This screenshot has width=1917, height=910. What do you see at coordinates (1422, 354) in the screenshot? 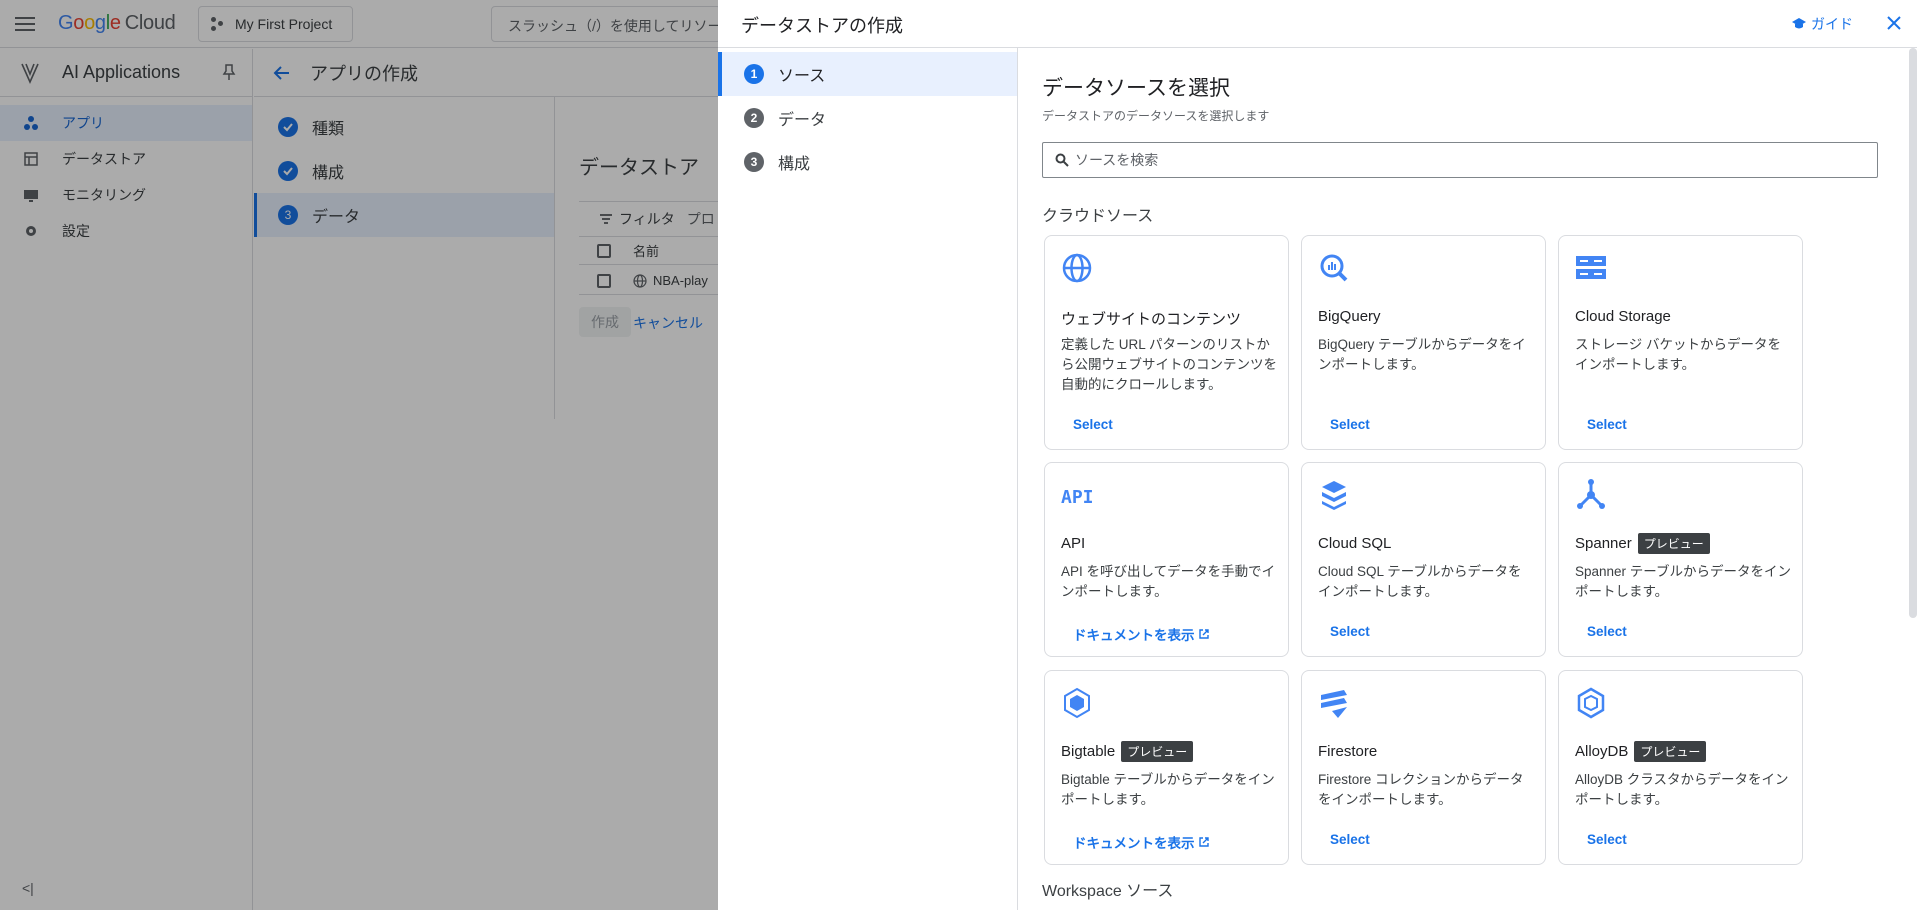
I see `card-description: BigQuery テーブルからデータをインポートします。` at bounding box center [1422, 354].